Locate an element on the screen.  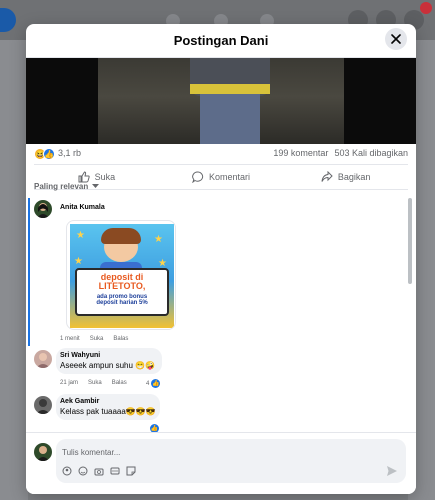
composer-tools is located at coordinates (99, 471).